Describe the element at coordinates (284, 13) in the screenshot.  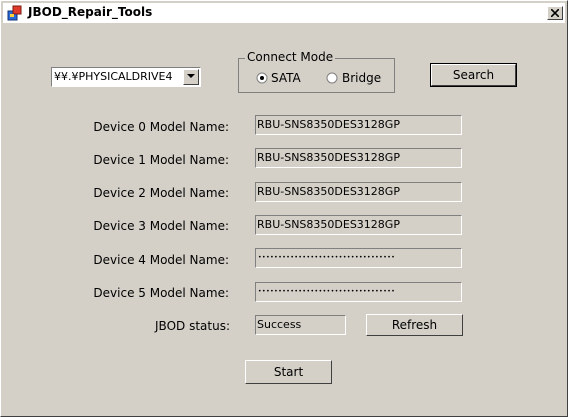
I see `title-bar: JBOD_Repair_Tools` at that location.